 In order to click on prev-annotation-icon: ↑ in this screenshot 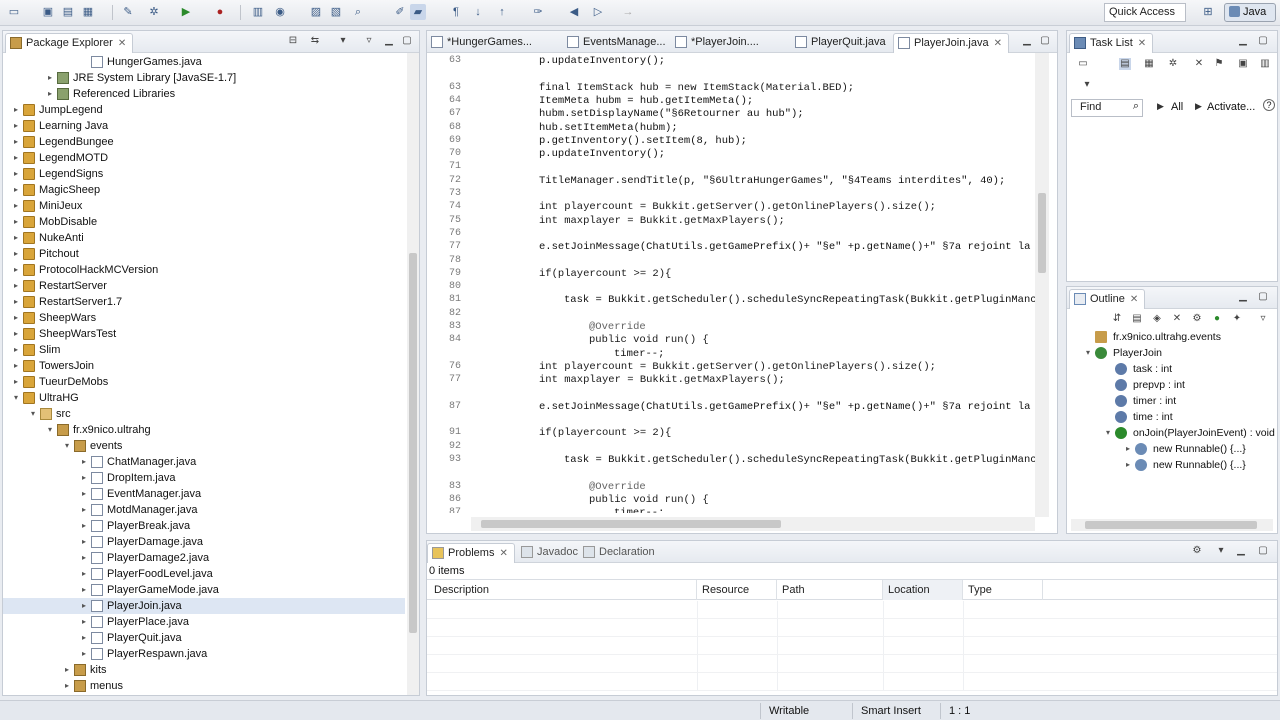, I will do `click(502, 12)`.